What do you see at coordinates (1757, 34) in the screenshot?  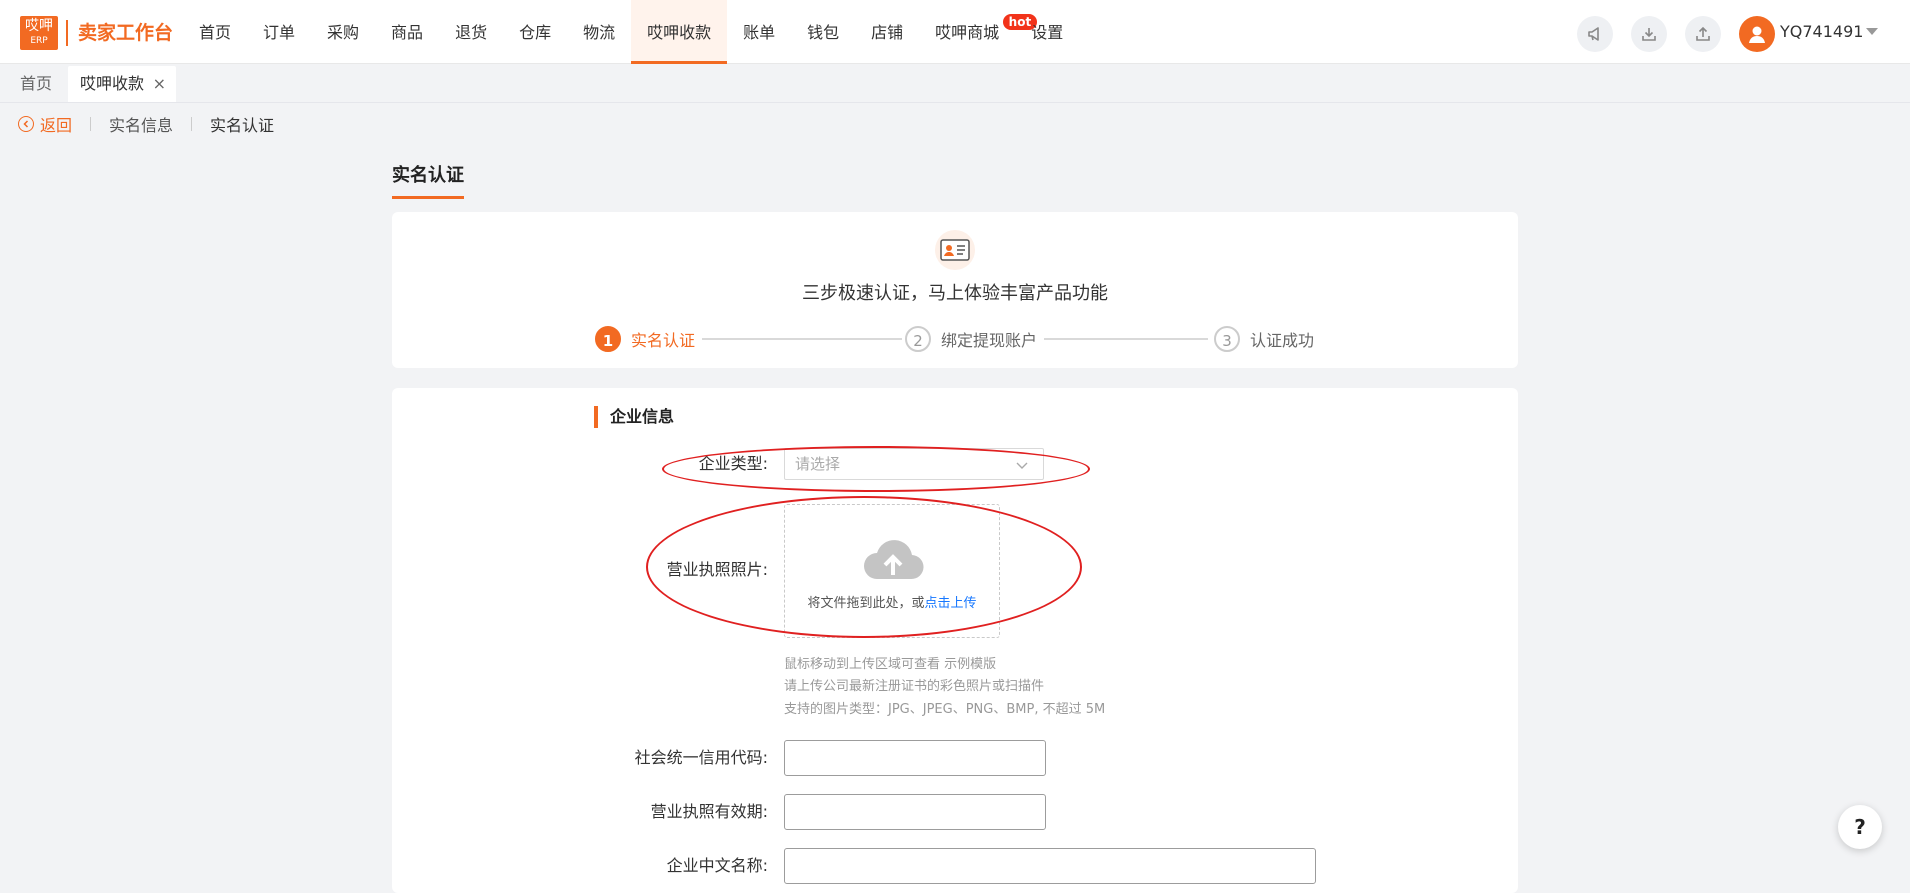 I see `user-avatar-icon` at bounding box center [1757, 34].